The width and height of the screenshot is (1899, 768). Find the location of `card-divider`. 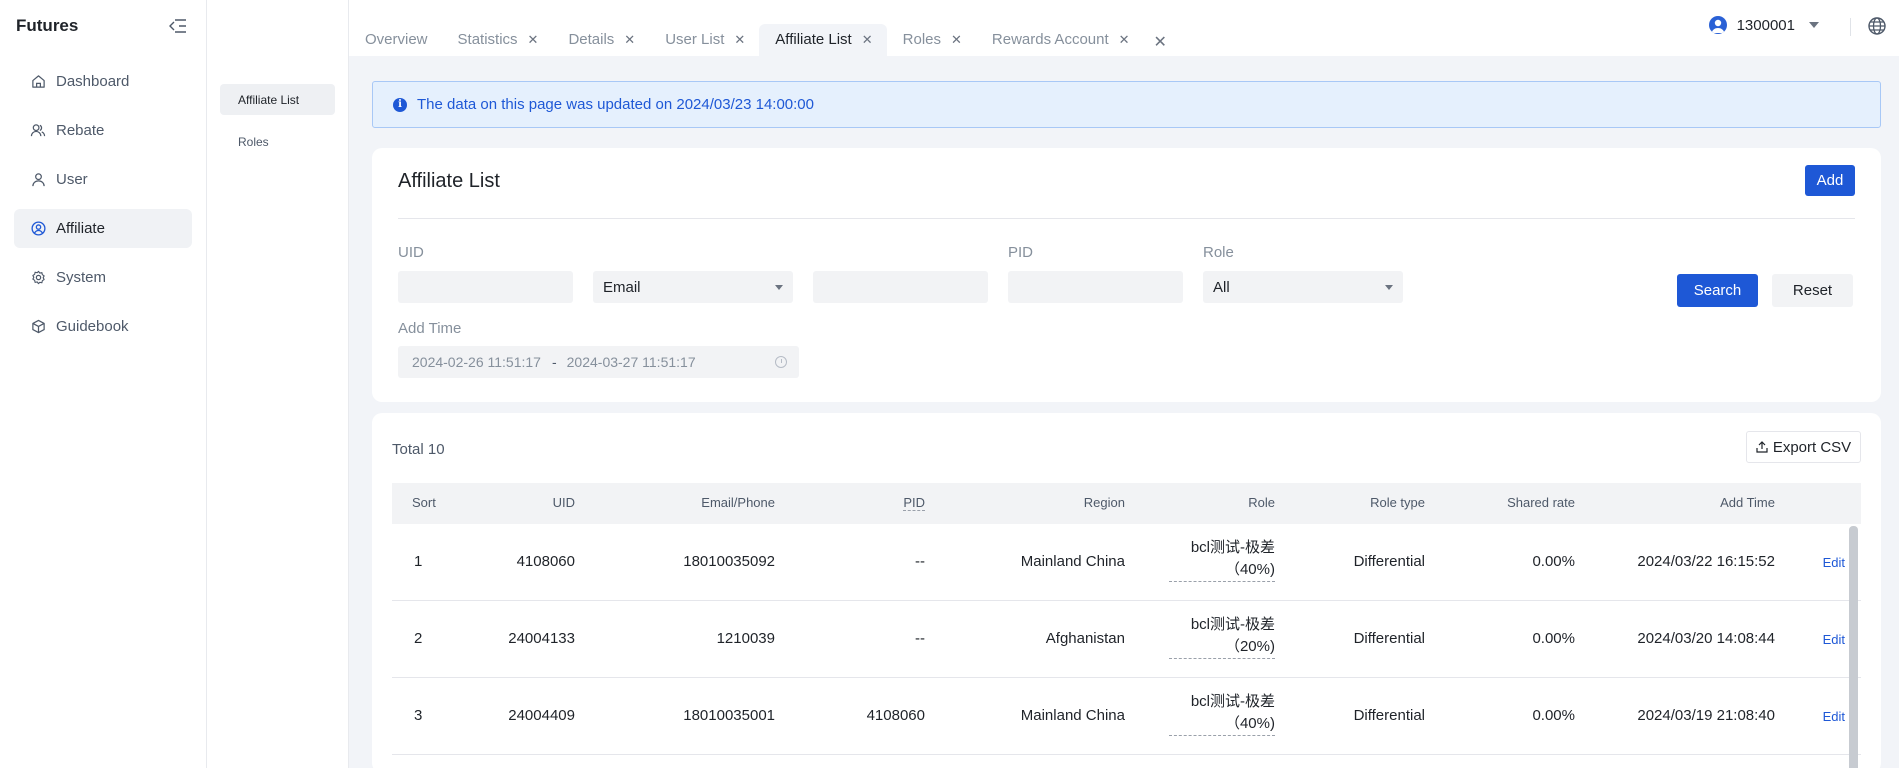

card-divider is located at coordinates (1126, 218).